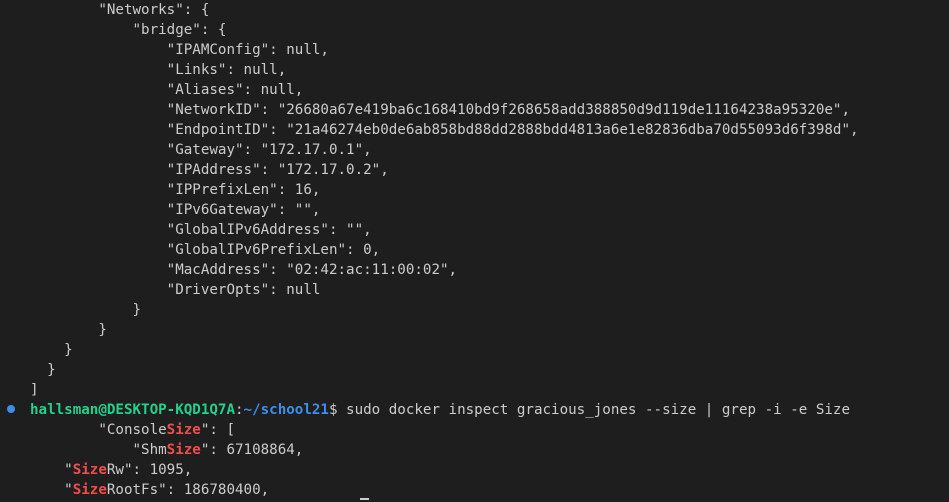 The height and width of the screenshot is (502, 949). Describe the element at coordinates (132, 410) in the screenshot. I see `prompt-user-host: hallsman@DESKTOP-KQD1Q7A` at that location.